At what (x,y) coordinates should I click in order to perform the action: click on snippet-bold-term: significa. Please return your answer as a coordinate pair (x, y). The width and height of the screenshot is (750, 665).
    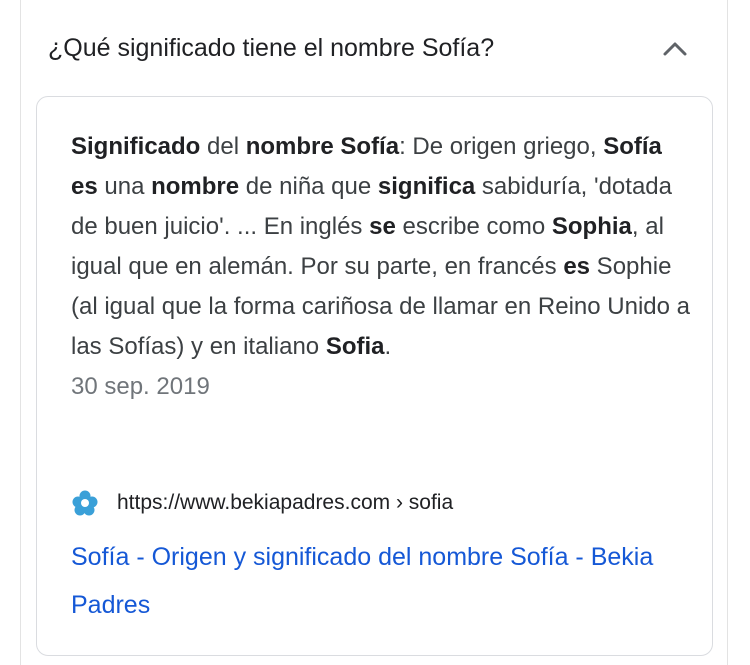
    Looking at the image, I should click on (426, 186).